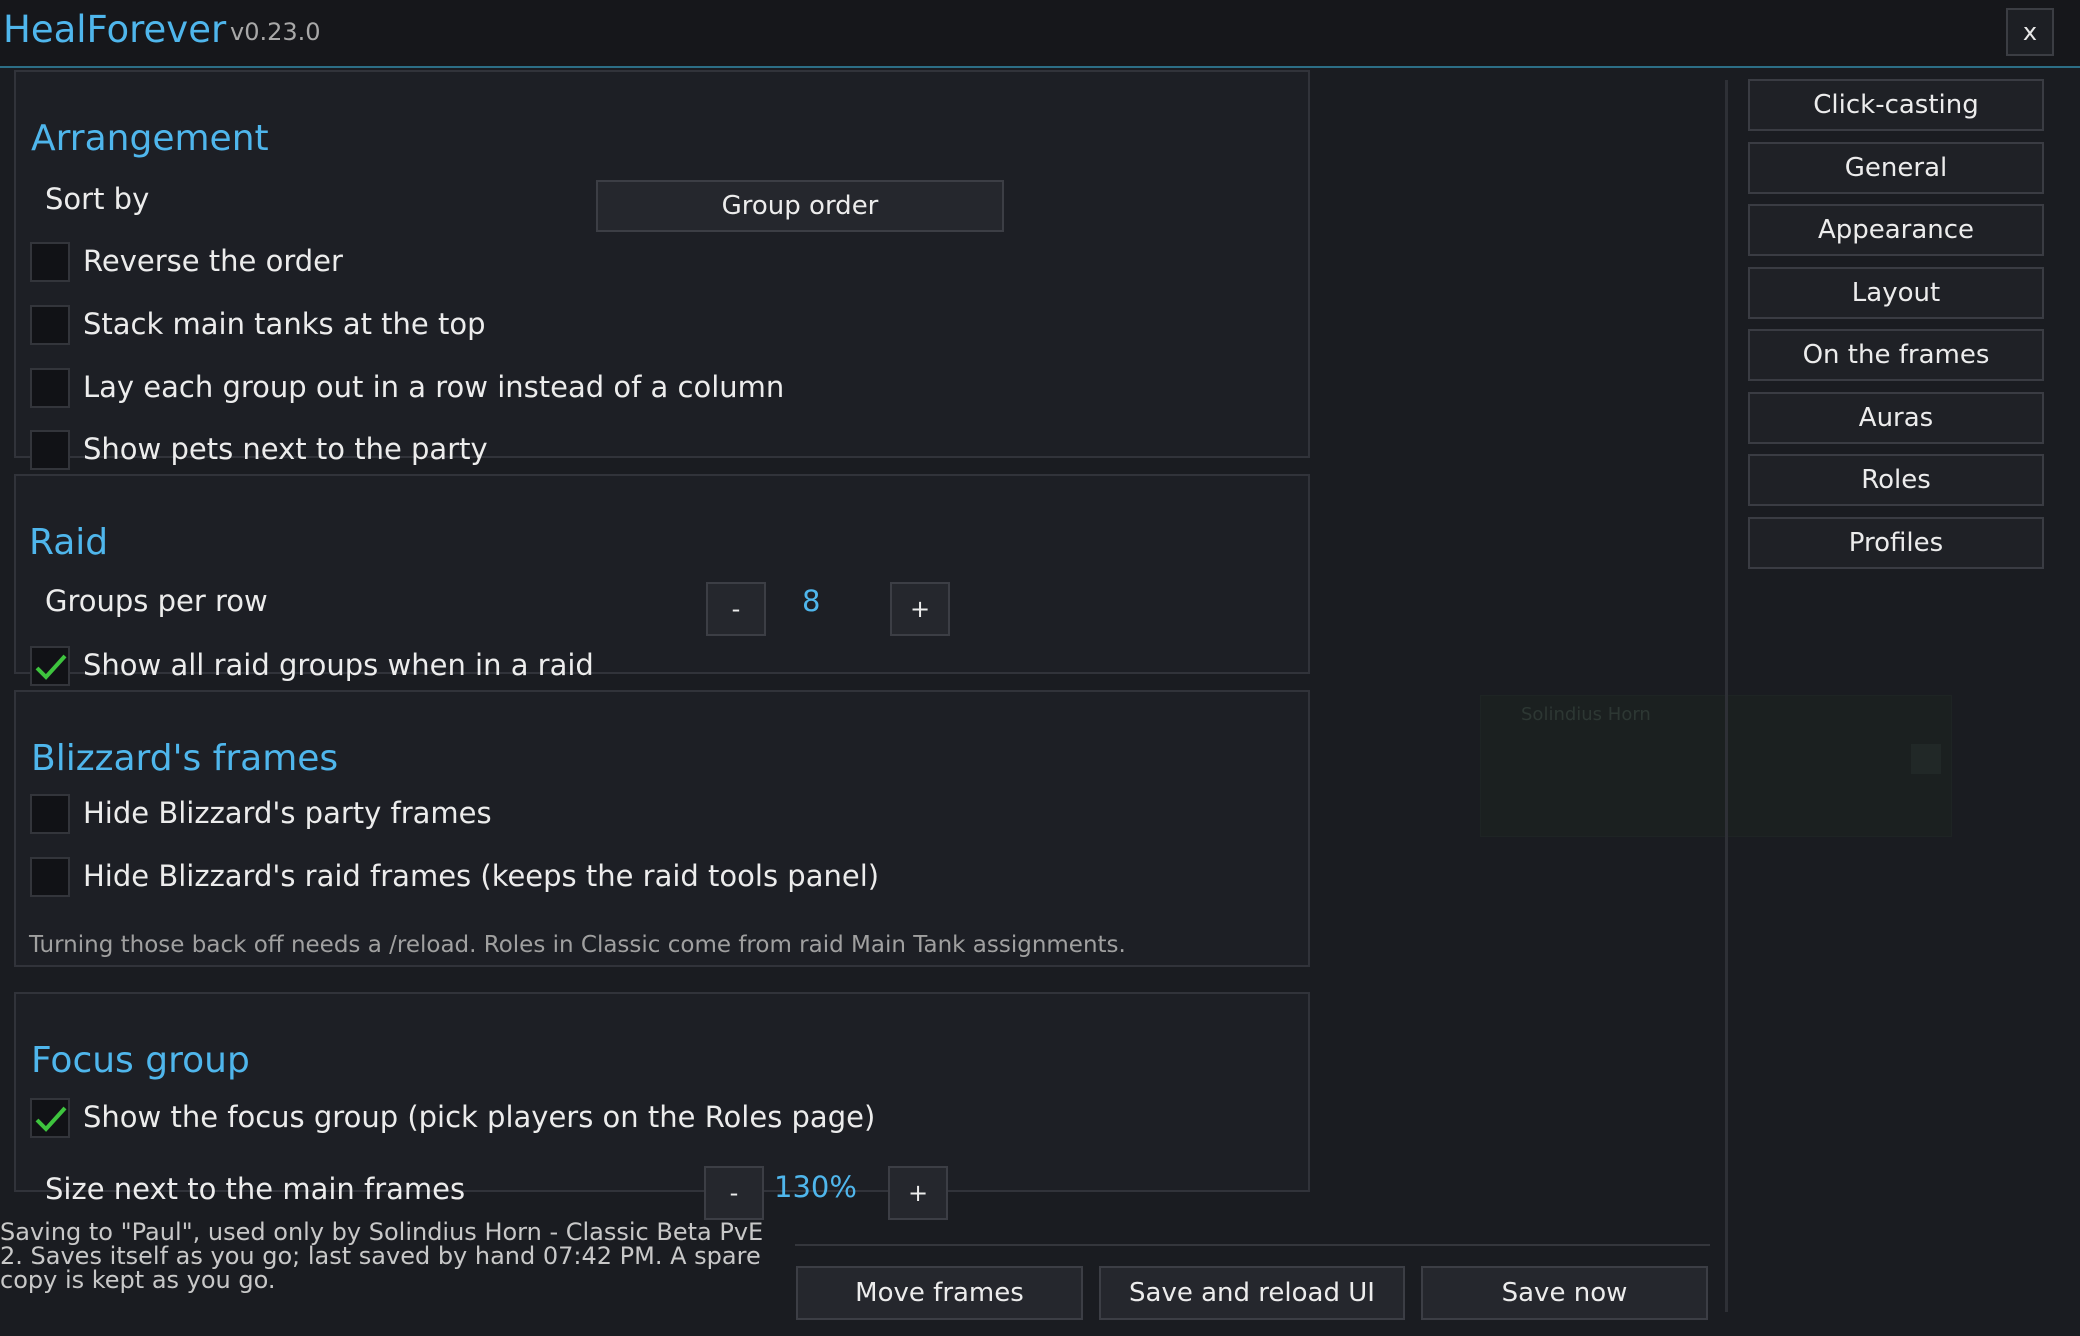 The width and height of the screenshot is (2080, 1336). Describe the element at coordinates (1252, 1293) in the screenshot. I see `save-reload-ui-button: Save and reload UI` at that location.